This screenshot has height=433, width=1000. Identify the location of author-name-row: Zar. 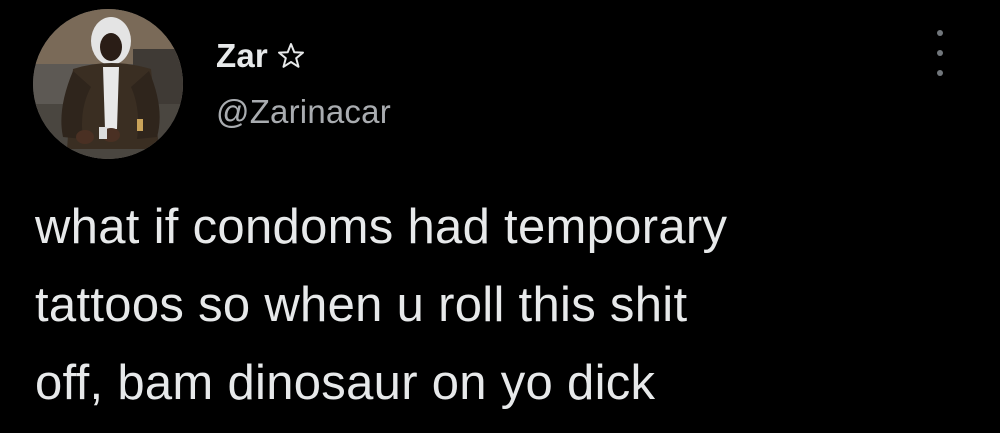
(260, 56).